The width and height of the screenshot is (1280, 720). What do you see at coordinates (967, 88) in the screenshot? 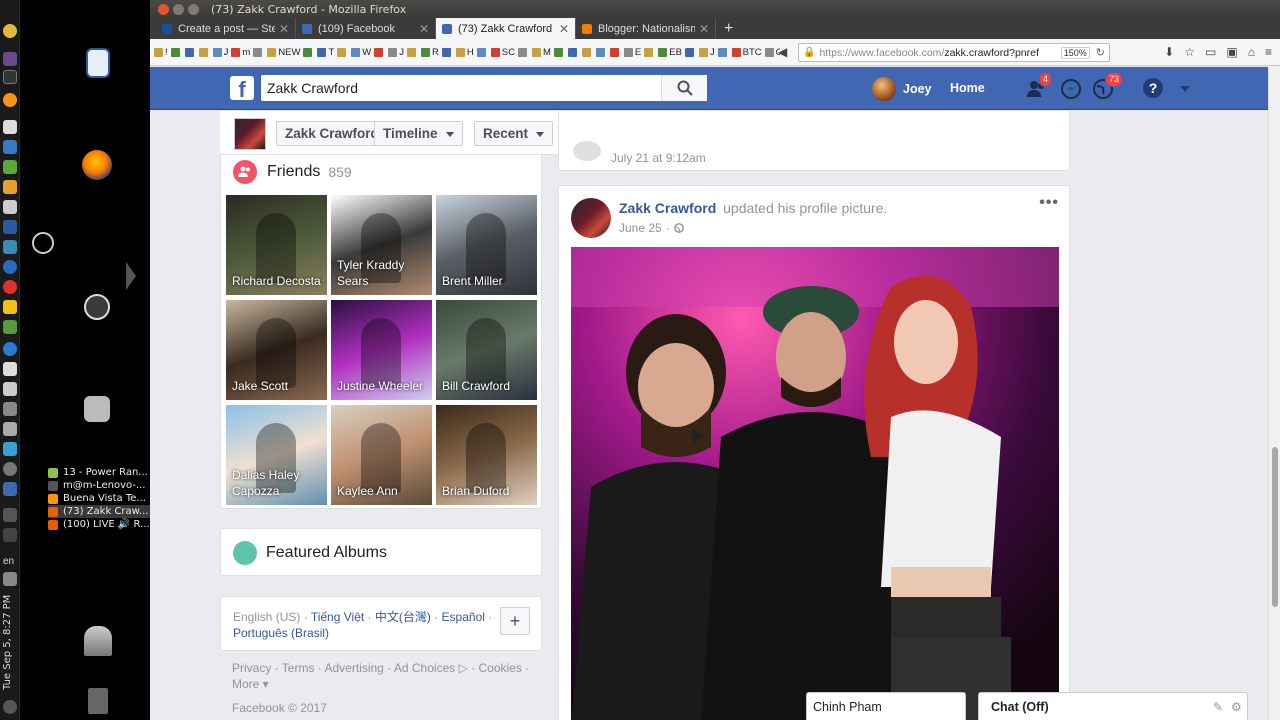
I see `home-link: Home` at bounding box center [967, 88].